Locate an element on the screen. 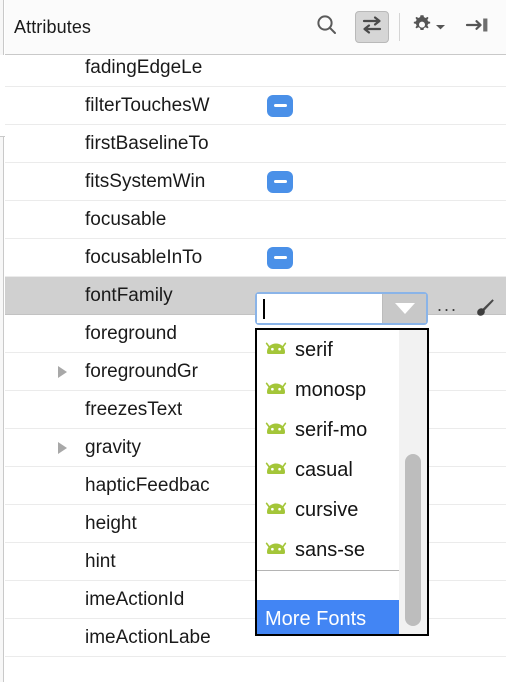 The image size is (506, 682). pick-resource-button is located at coordinates (484, 308).